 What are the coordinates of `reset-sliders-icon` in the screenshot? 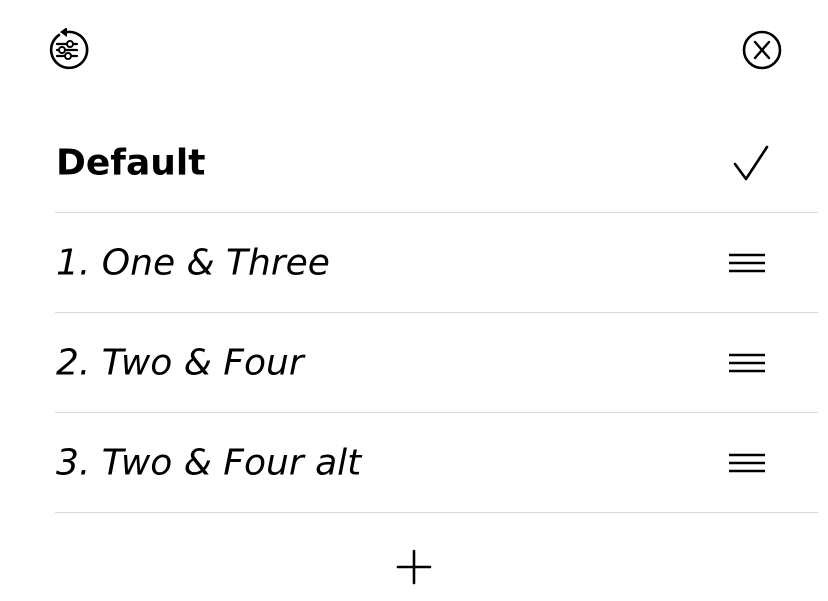 It's located at (69, 48).